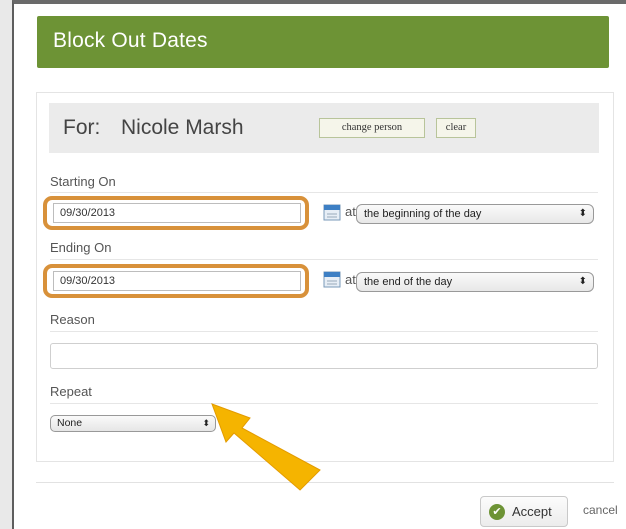 The width and height of the screenshot is (626, 529). Describe the element at coordinates (475, 282) in the screenshot. I see `end-time-select: the end of the day ⬍` at that location.